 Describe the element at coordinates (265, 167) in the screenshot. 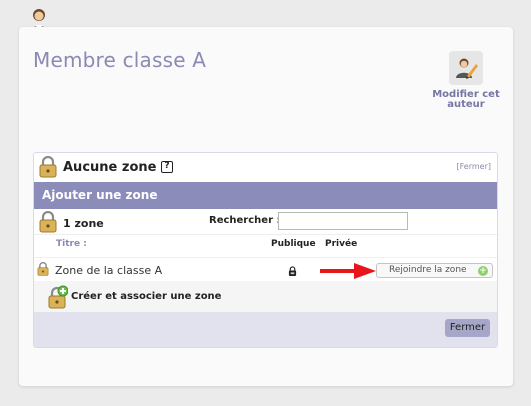

I see `panel-header: Aucune zone ? [Fermer]` at that location.